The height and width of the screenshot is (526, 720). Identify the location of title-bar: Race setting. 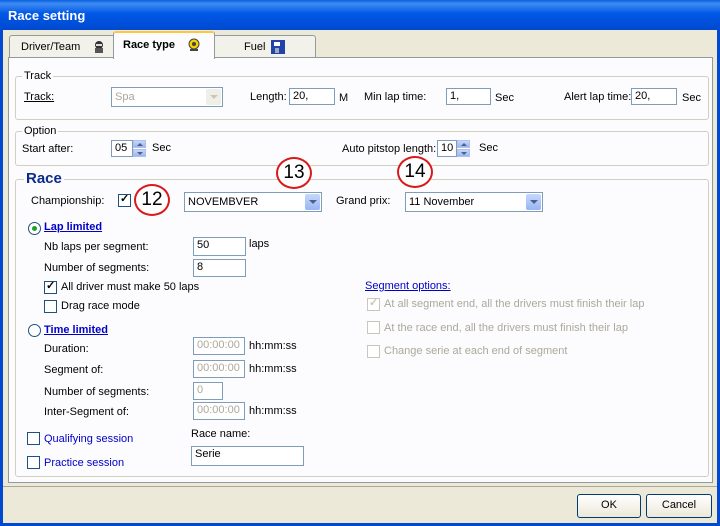
(360, 15).